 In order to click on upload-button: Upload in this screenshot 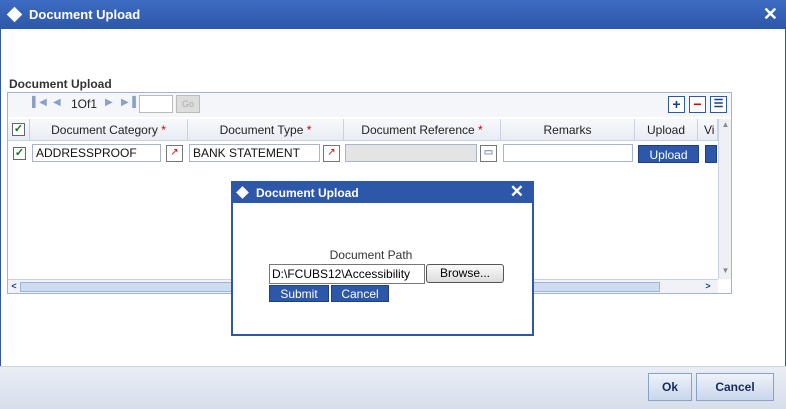, I will do `click(668, 154)`.